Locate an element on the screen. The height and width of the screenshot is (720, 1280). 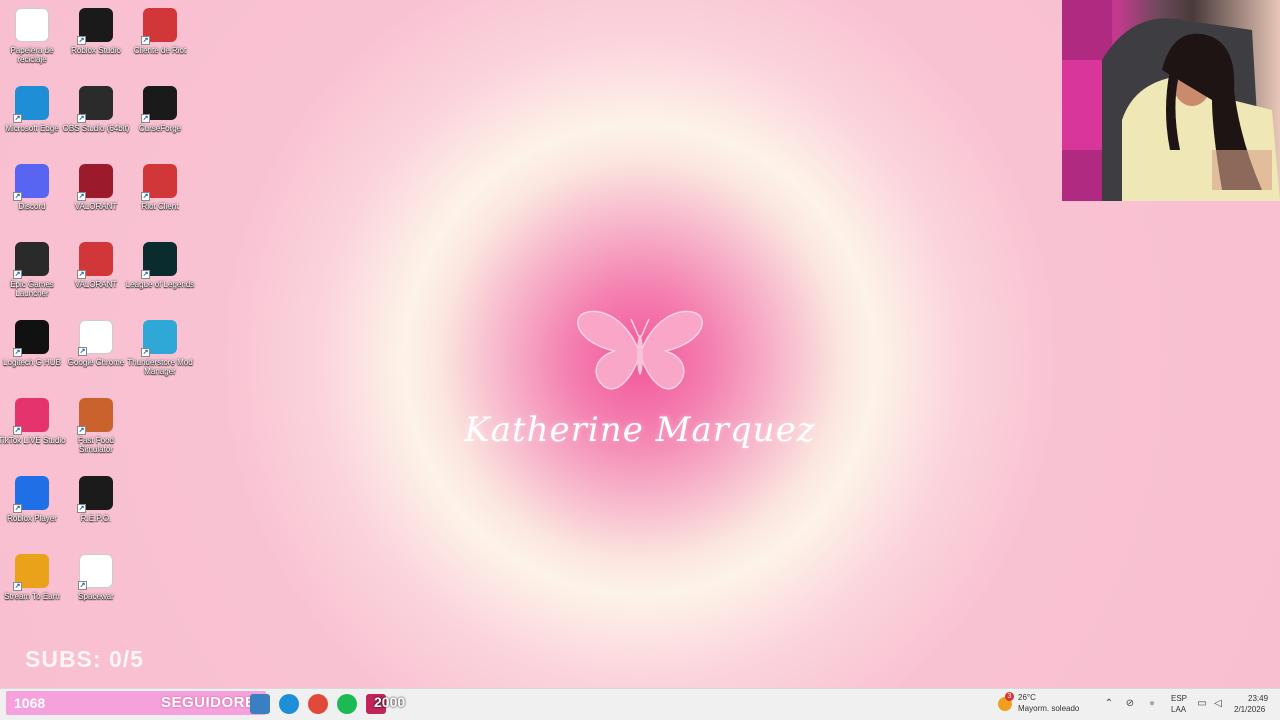
spotify-icon is located at coordinates (347, 704).